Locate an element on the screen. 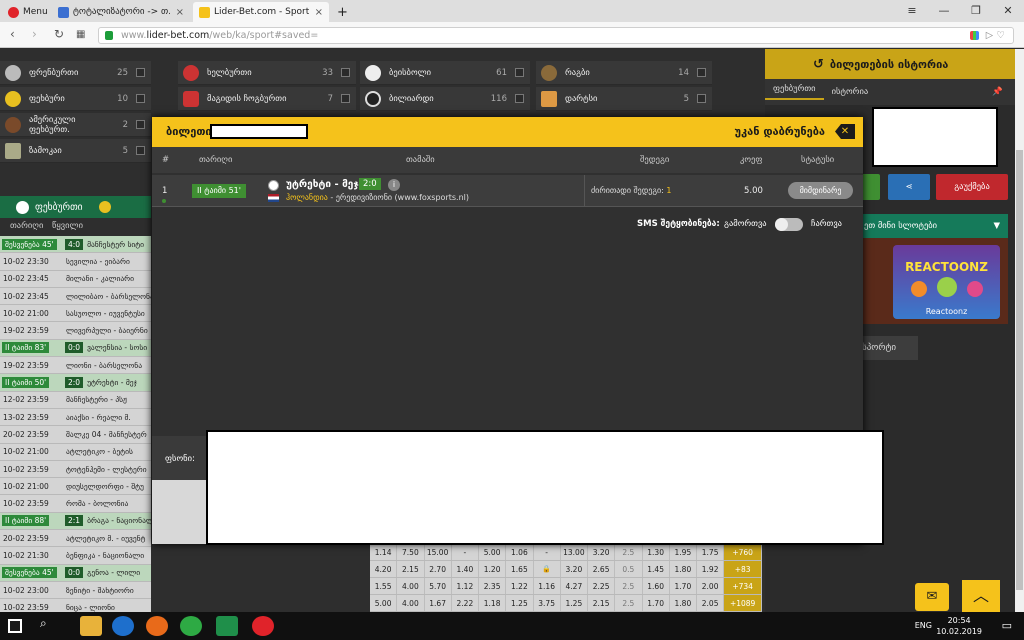  windows-start-icon is located at coordinates (15, 626).